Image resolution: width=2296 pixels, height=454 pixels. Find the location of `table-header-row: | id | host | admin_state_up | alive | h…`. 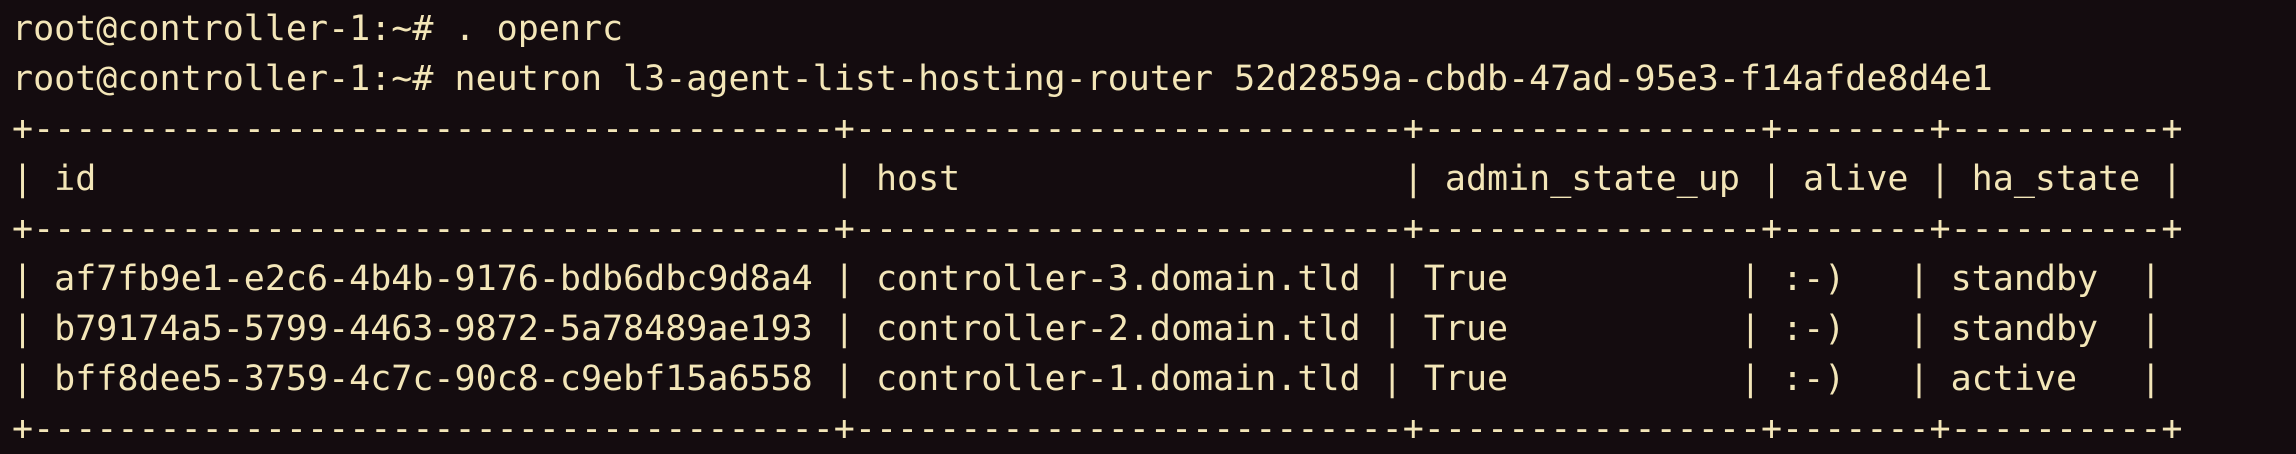

table-header-row: | id | host | admin_state_up | alive | h… is located at coordinates (1097, 179).